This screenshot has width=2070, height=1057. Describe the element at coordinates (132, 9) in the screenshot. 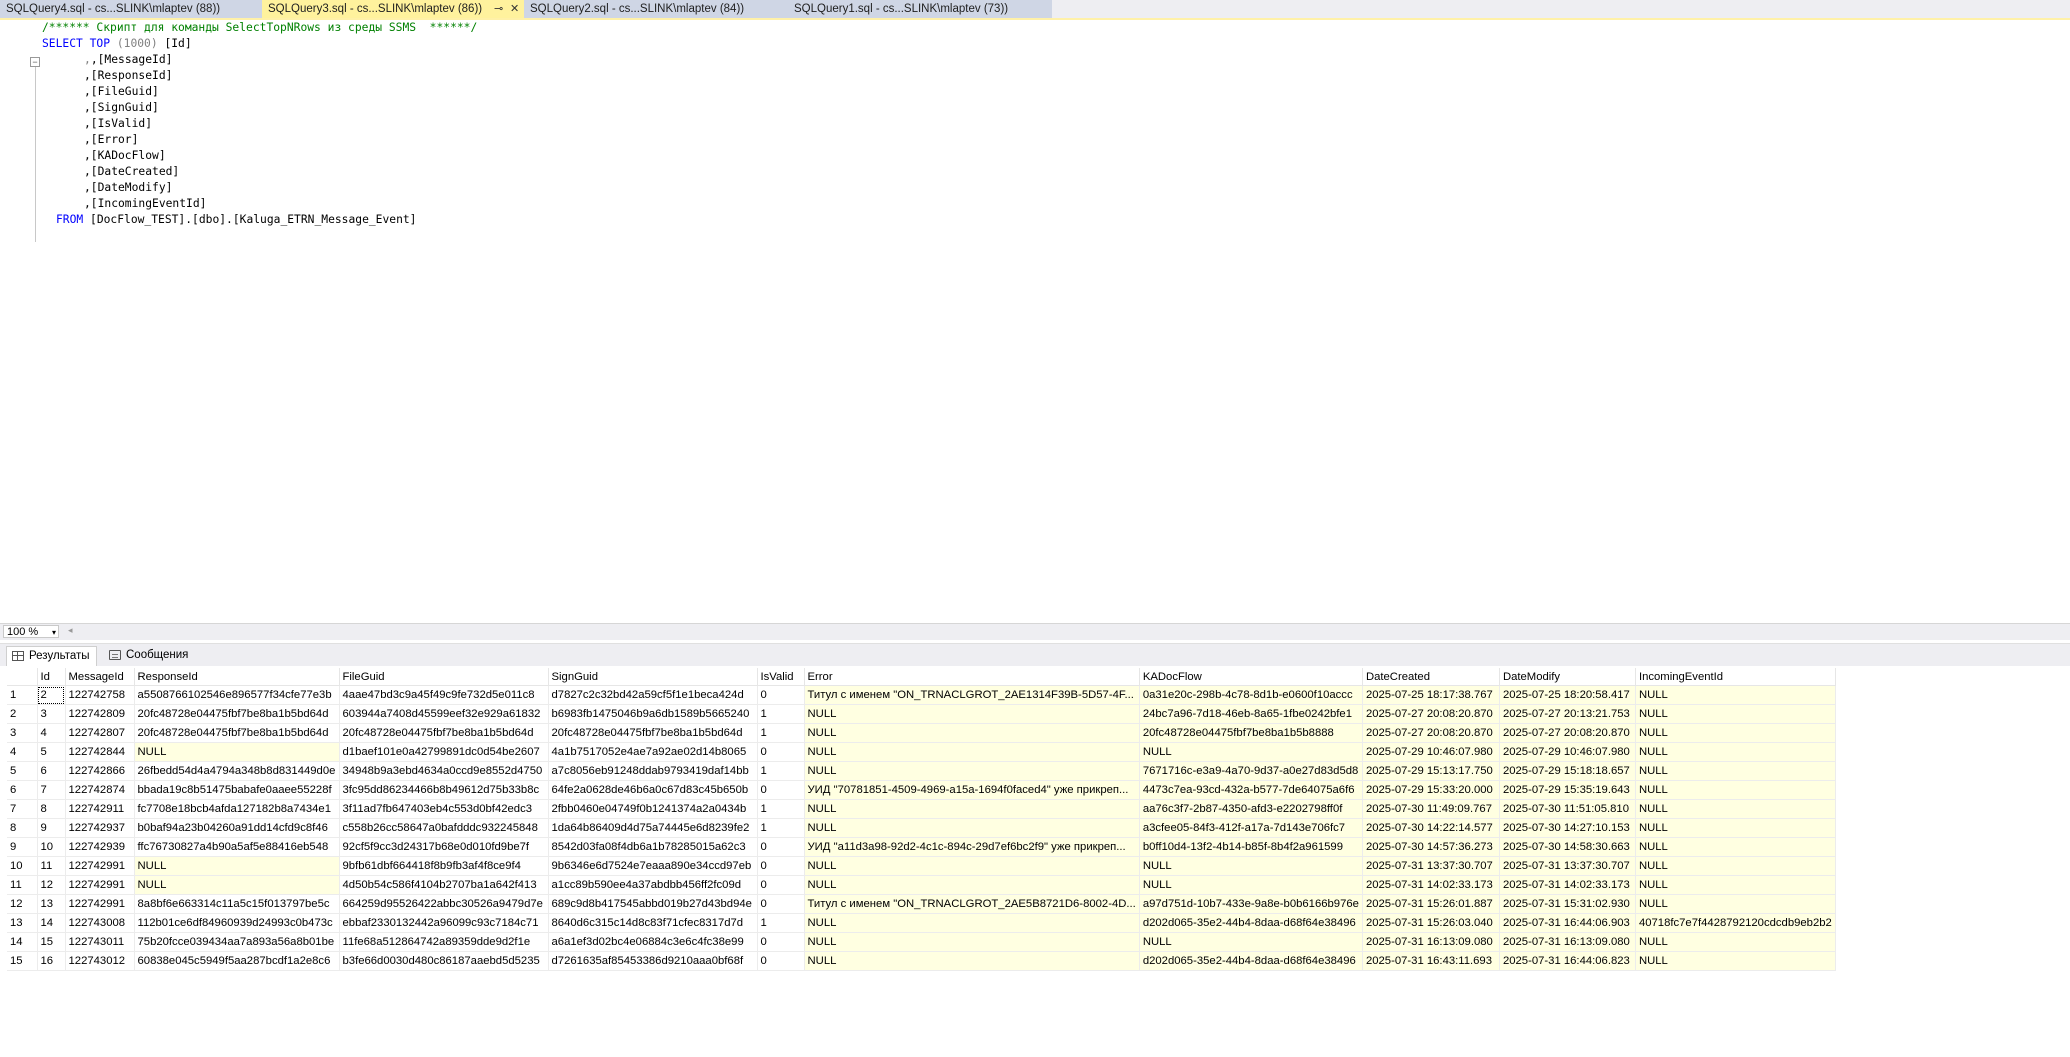

I see `tab-sqlquery4: SQLQuery4.sql - cs...SLINK\mlaptev (88))` at that location.